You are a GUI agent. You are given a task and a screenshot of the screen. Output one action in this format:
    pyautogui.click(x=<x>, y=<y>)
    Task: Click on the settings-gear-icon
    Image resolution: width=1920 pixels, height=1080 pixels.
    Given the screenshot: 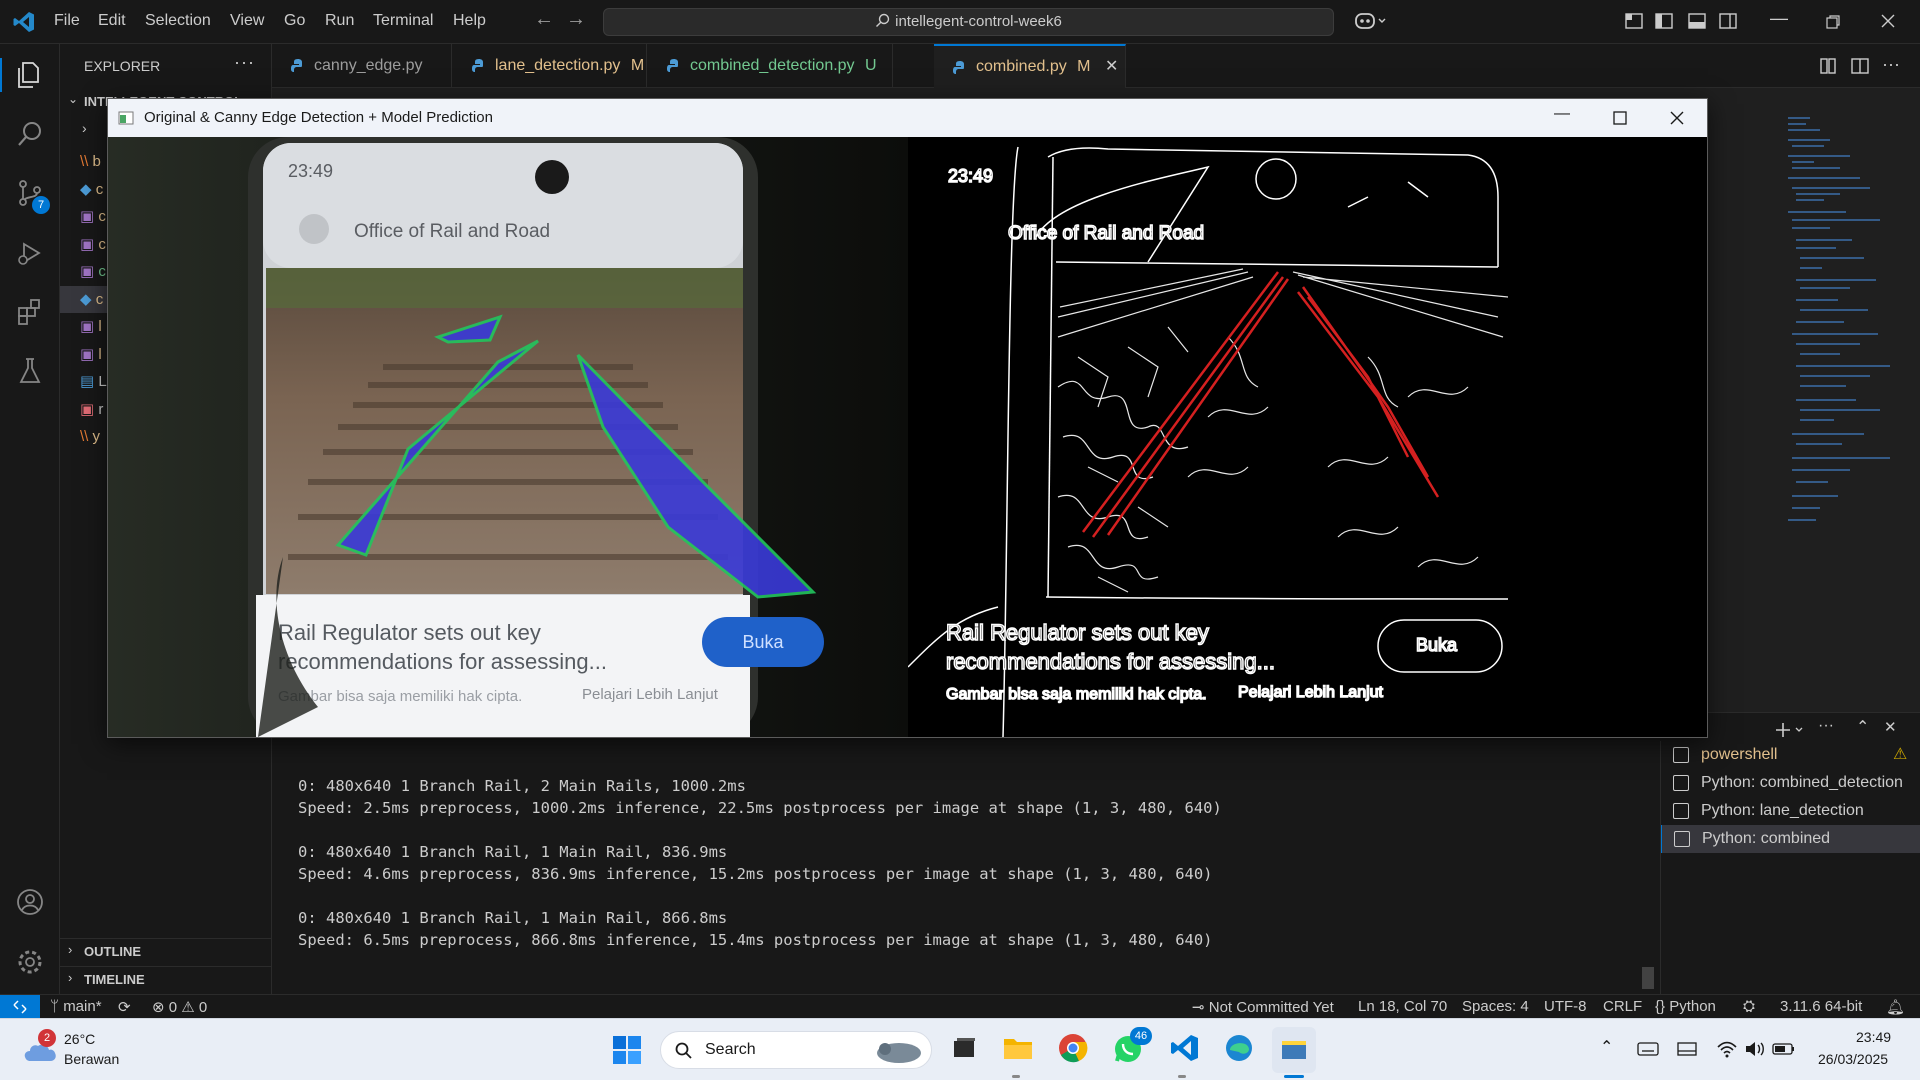 What is the action you would take?
    pyautogui.click(x=30, y=962)
    